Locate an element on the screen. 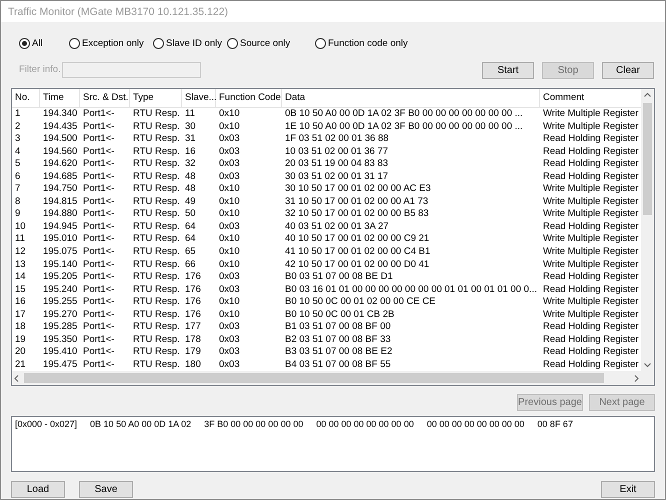  column-header: Data is located at coordinates (411, 98).